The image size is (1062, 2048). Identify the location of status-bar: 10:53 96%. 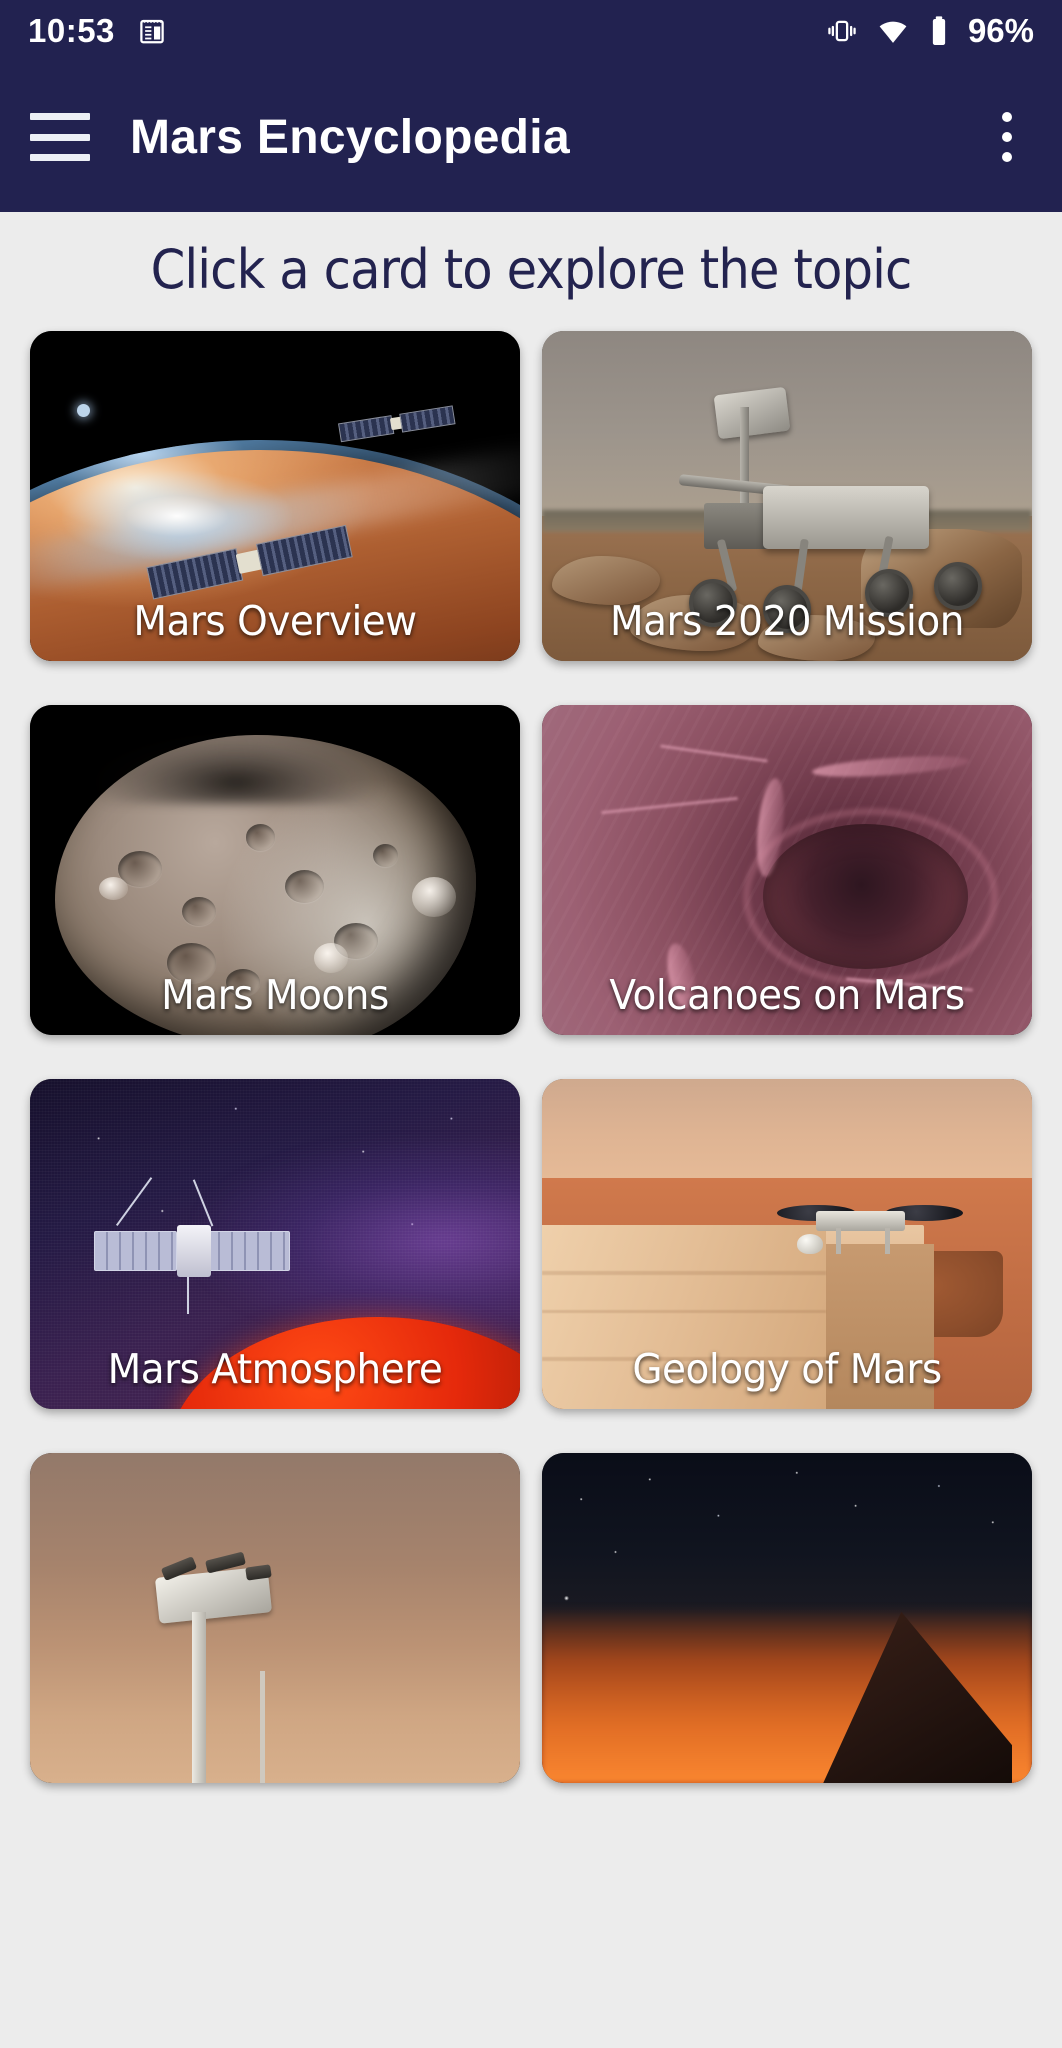
(531, 31).